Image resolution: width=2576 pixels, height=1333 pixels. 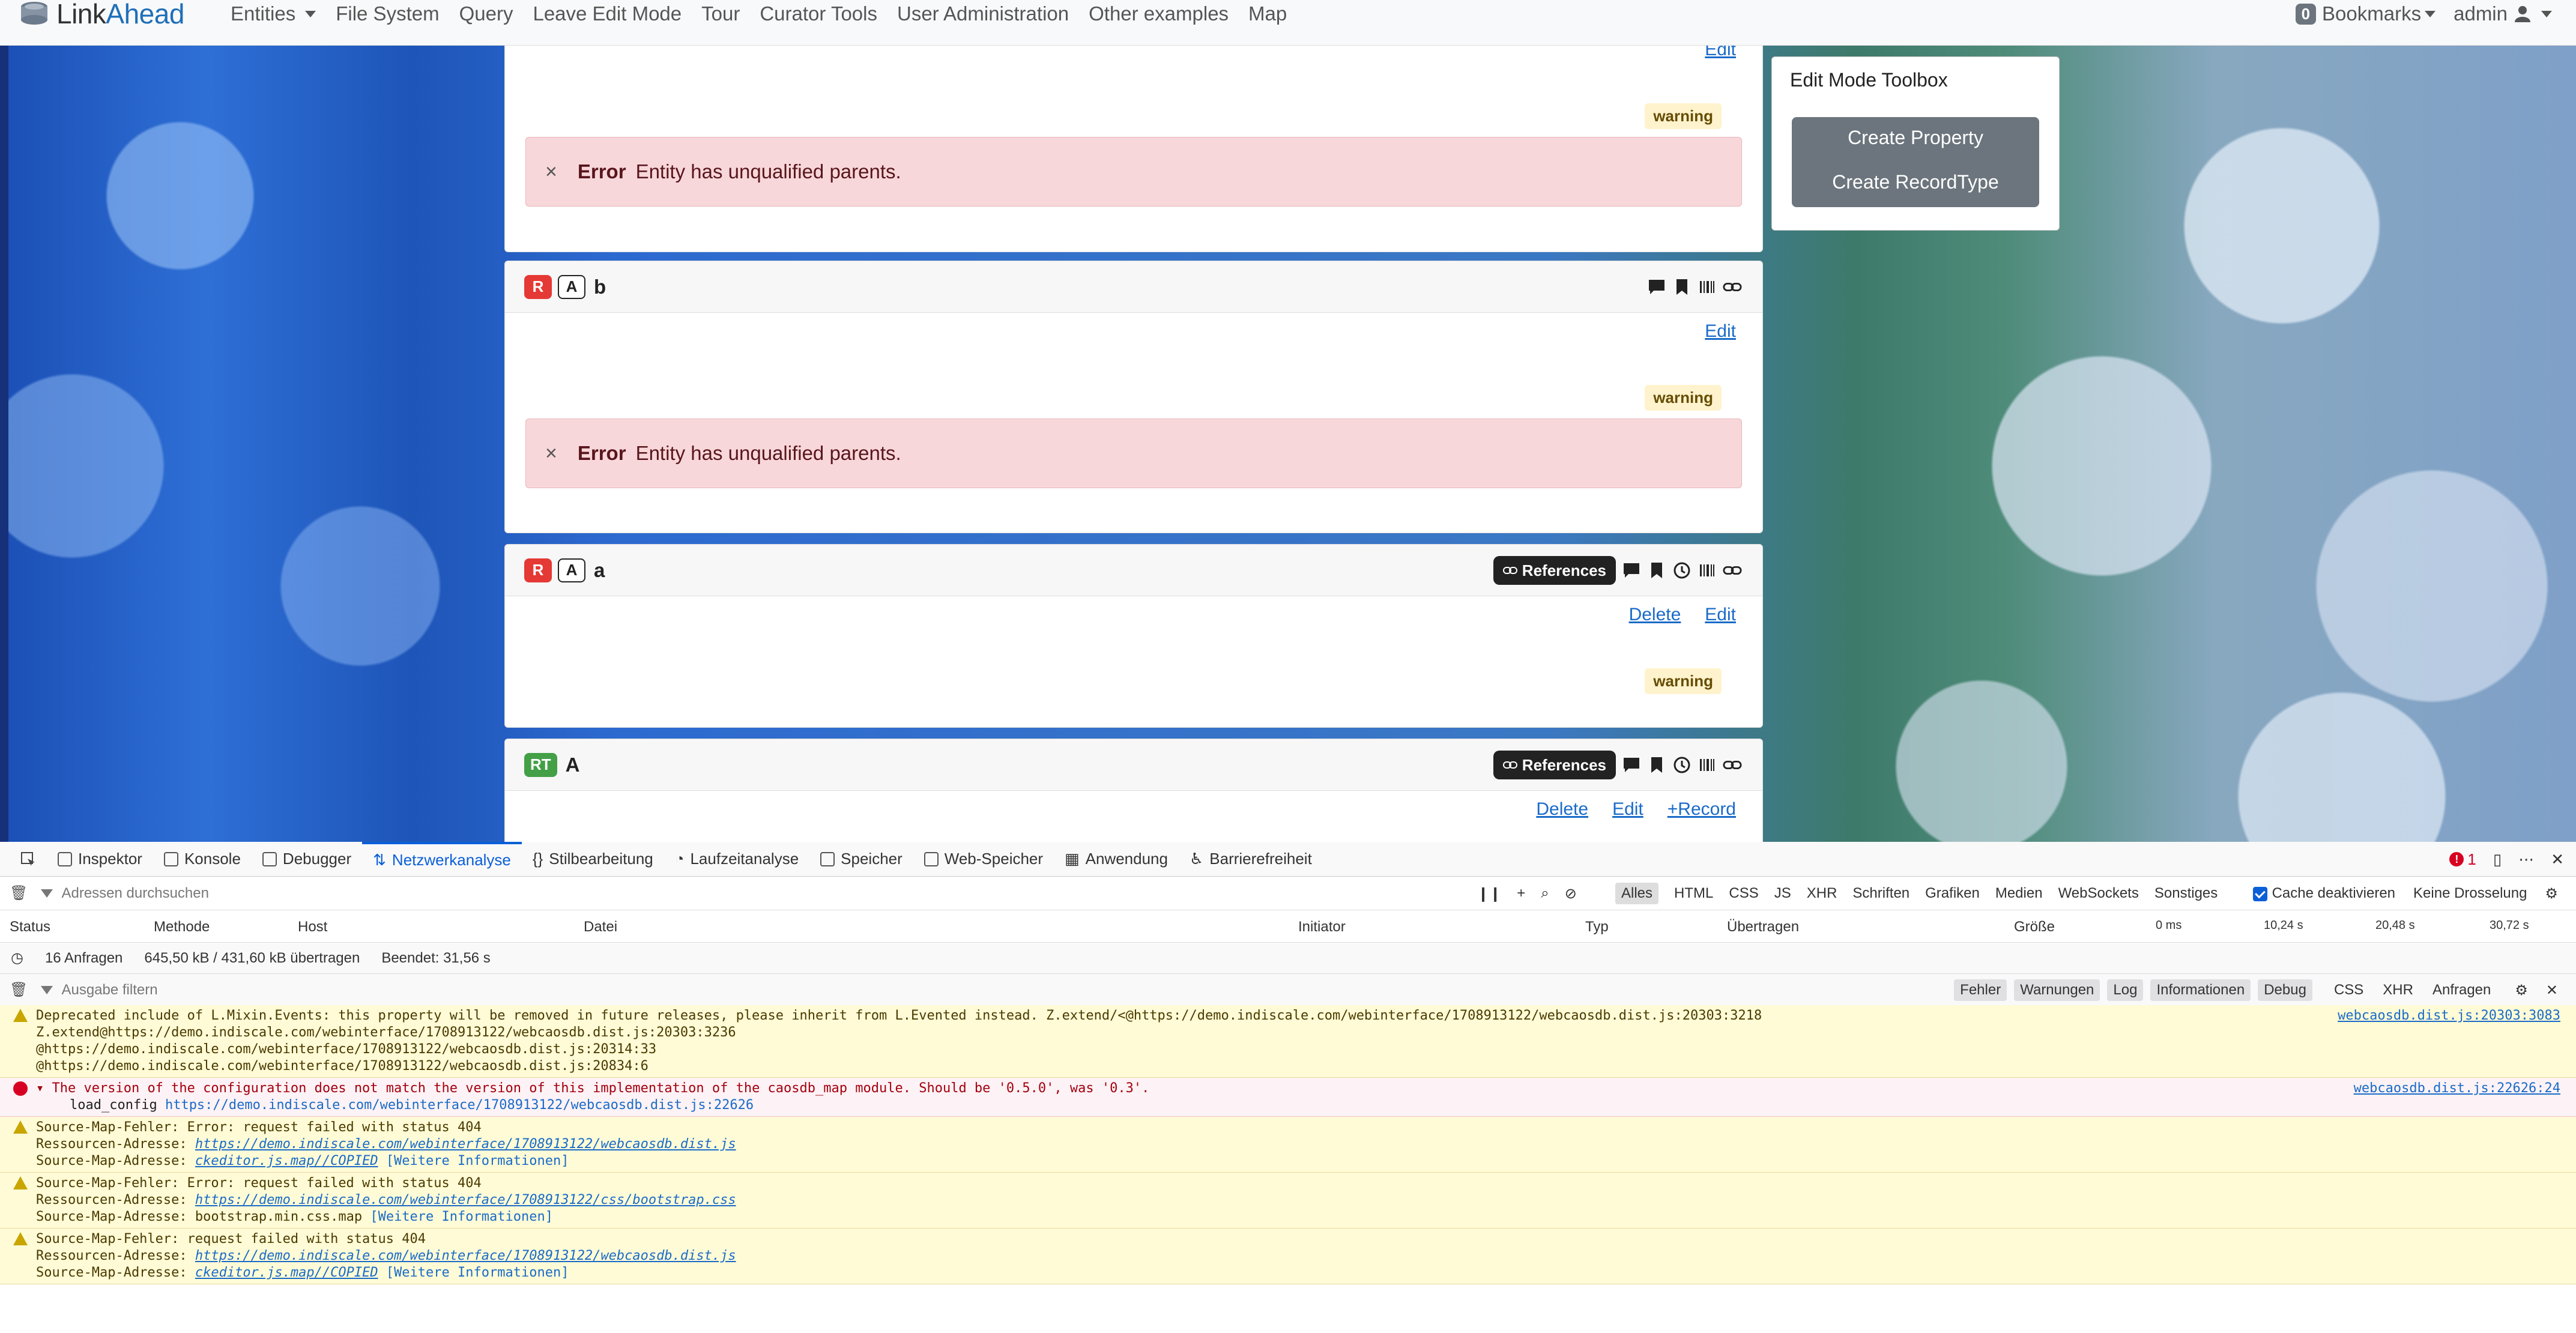 What do you see at coordinates (2457, 1088) in the screenshot?
I see `source-link: webcaosdb.dist.js:22626:24` at bounding box center [2457, 1088].